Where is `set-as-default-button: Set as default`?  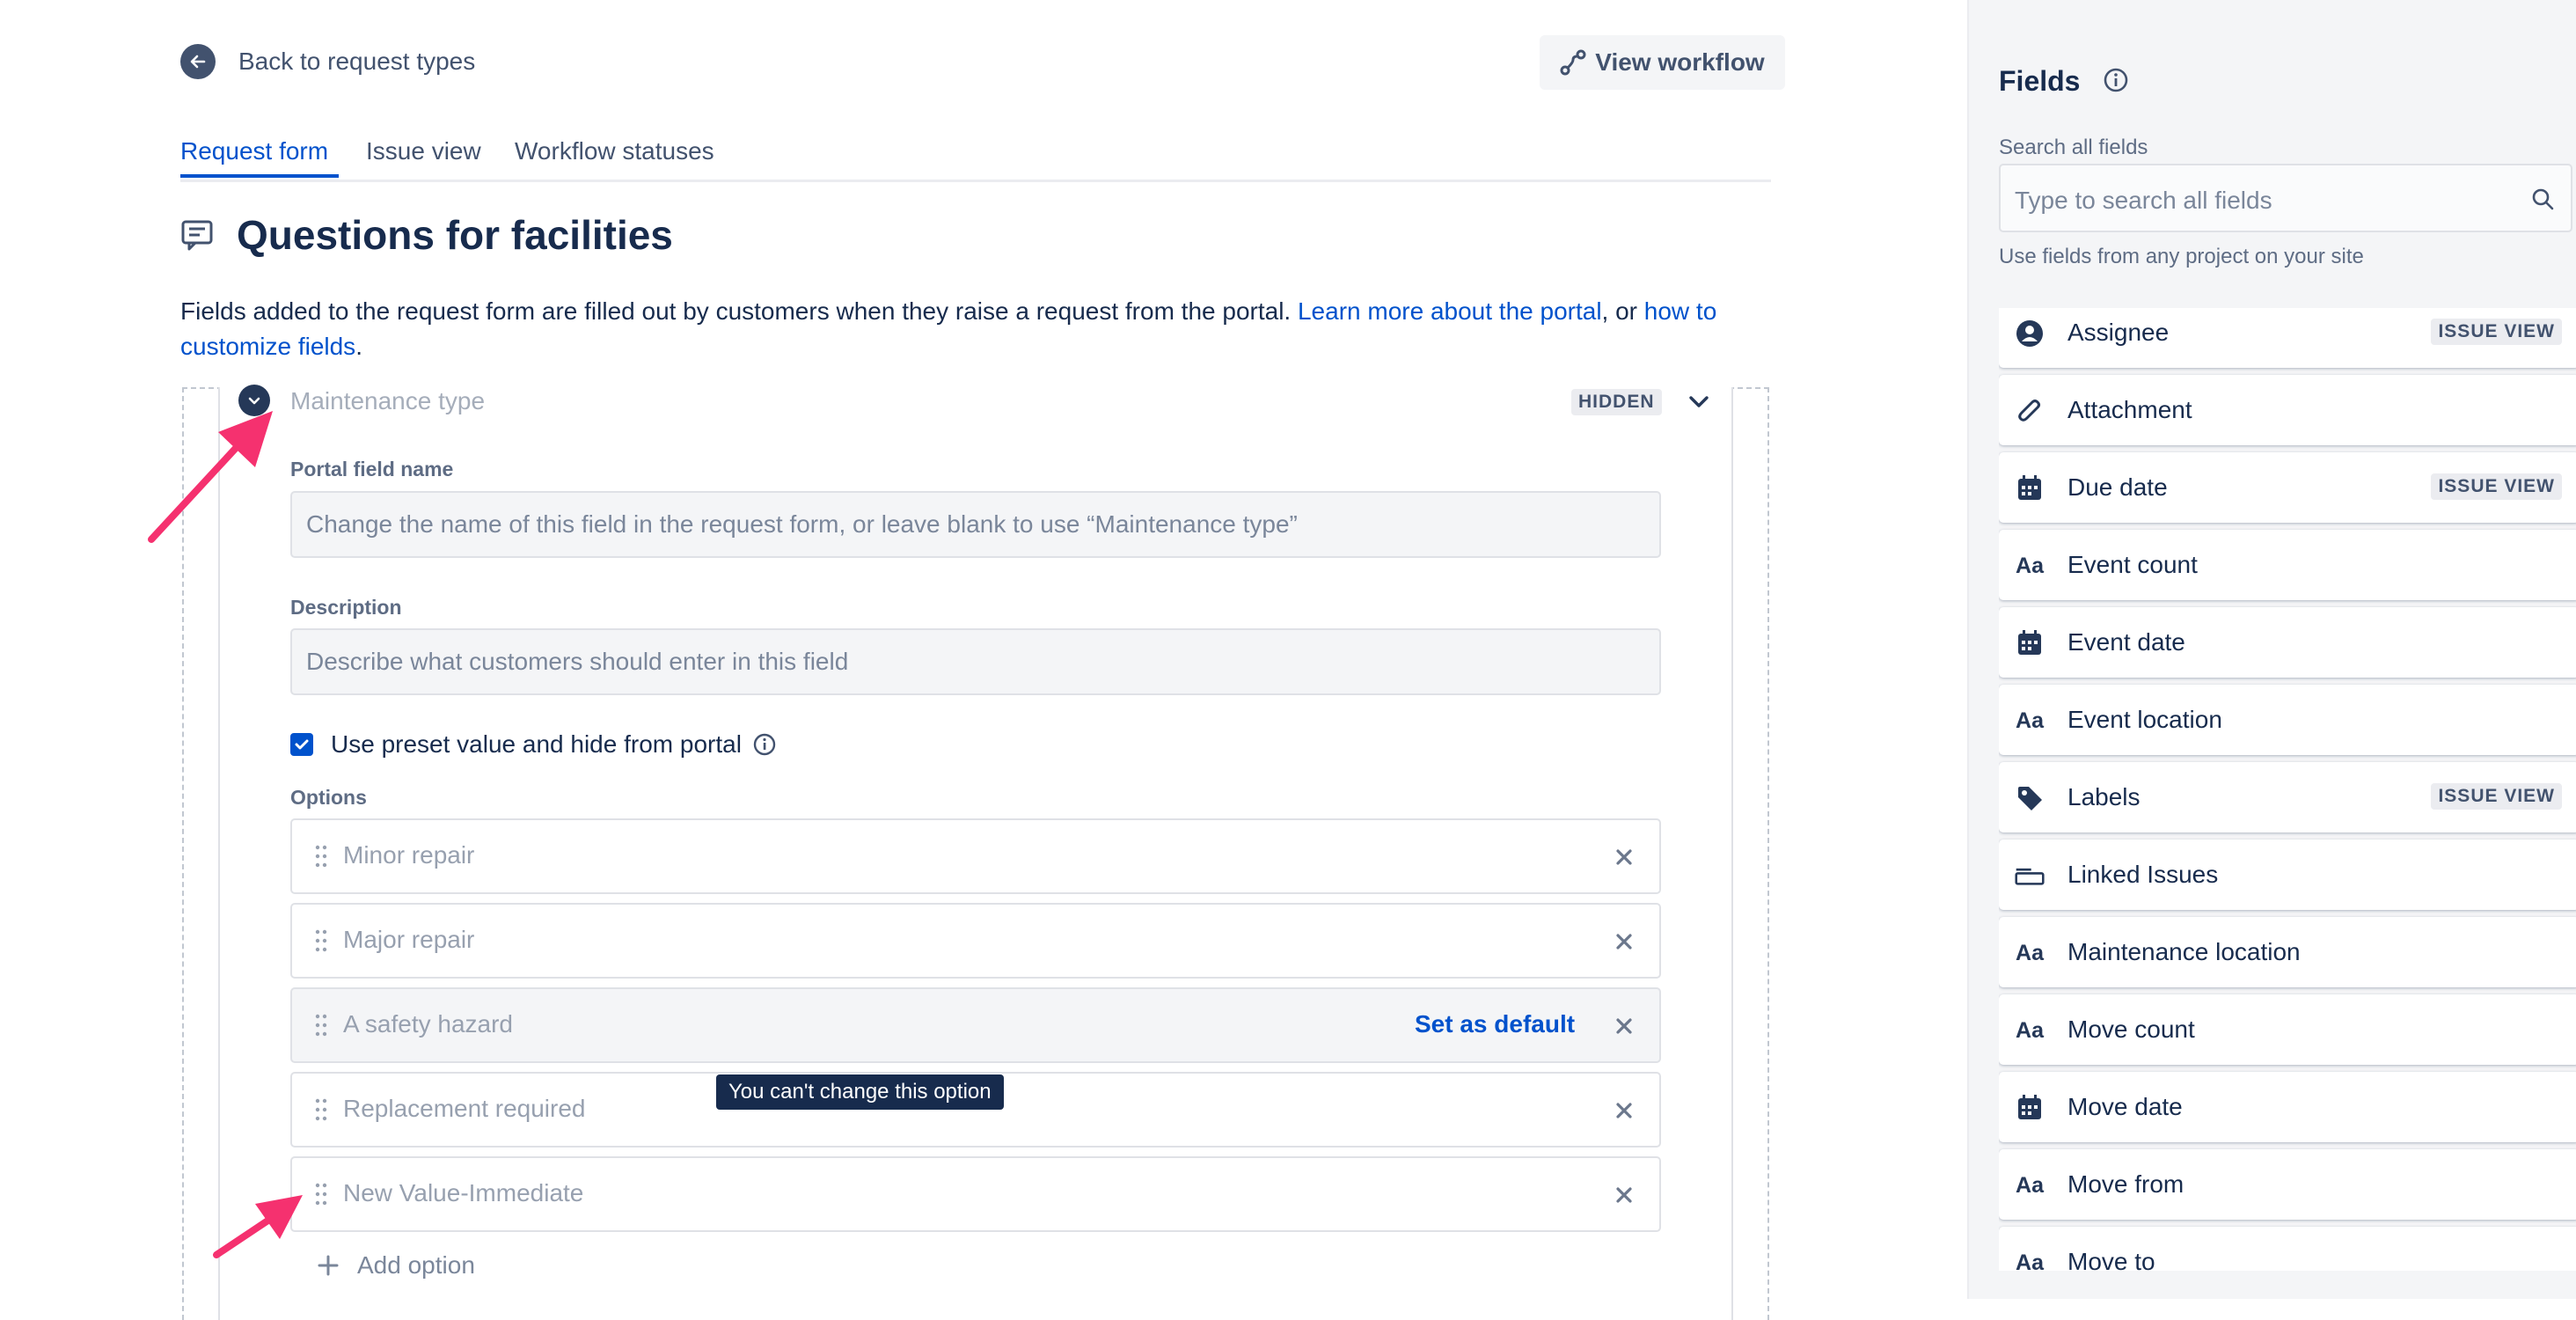 set-as-default-button: Set as default is located at coordinates (1495, 1024).